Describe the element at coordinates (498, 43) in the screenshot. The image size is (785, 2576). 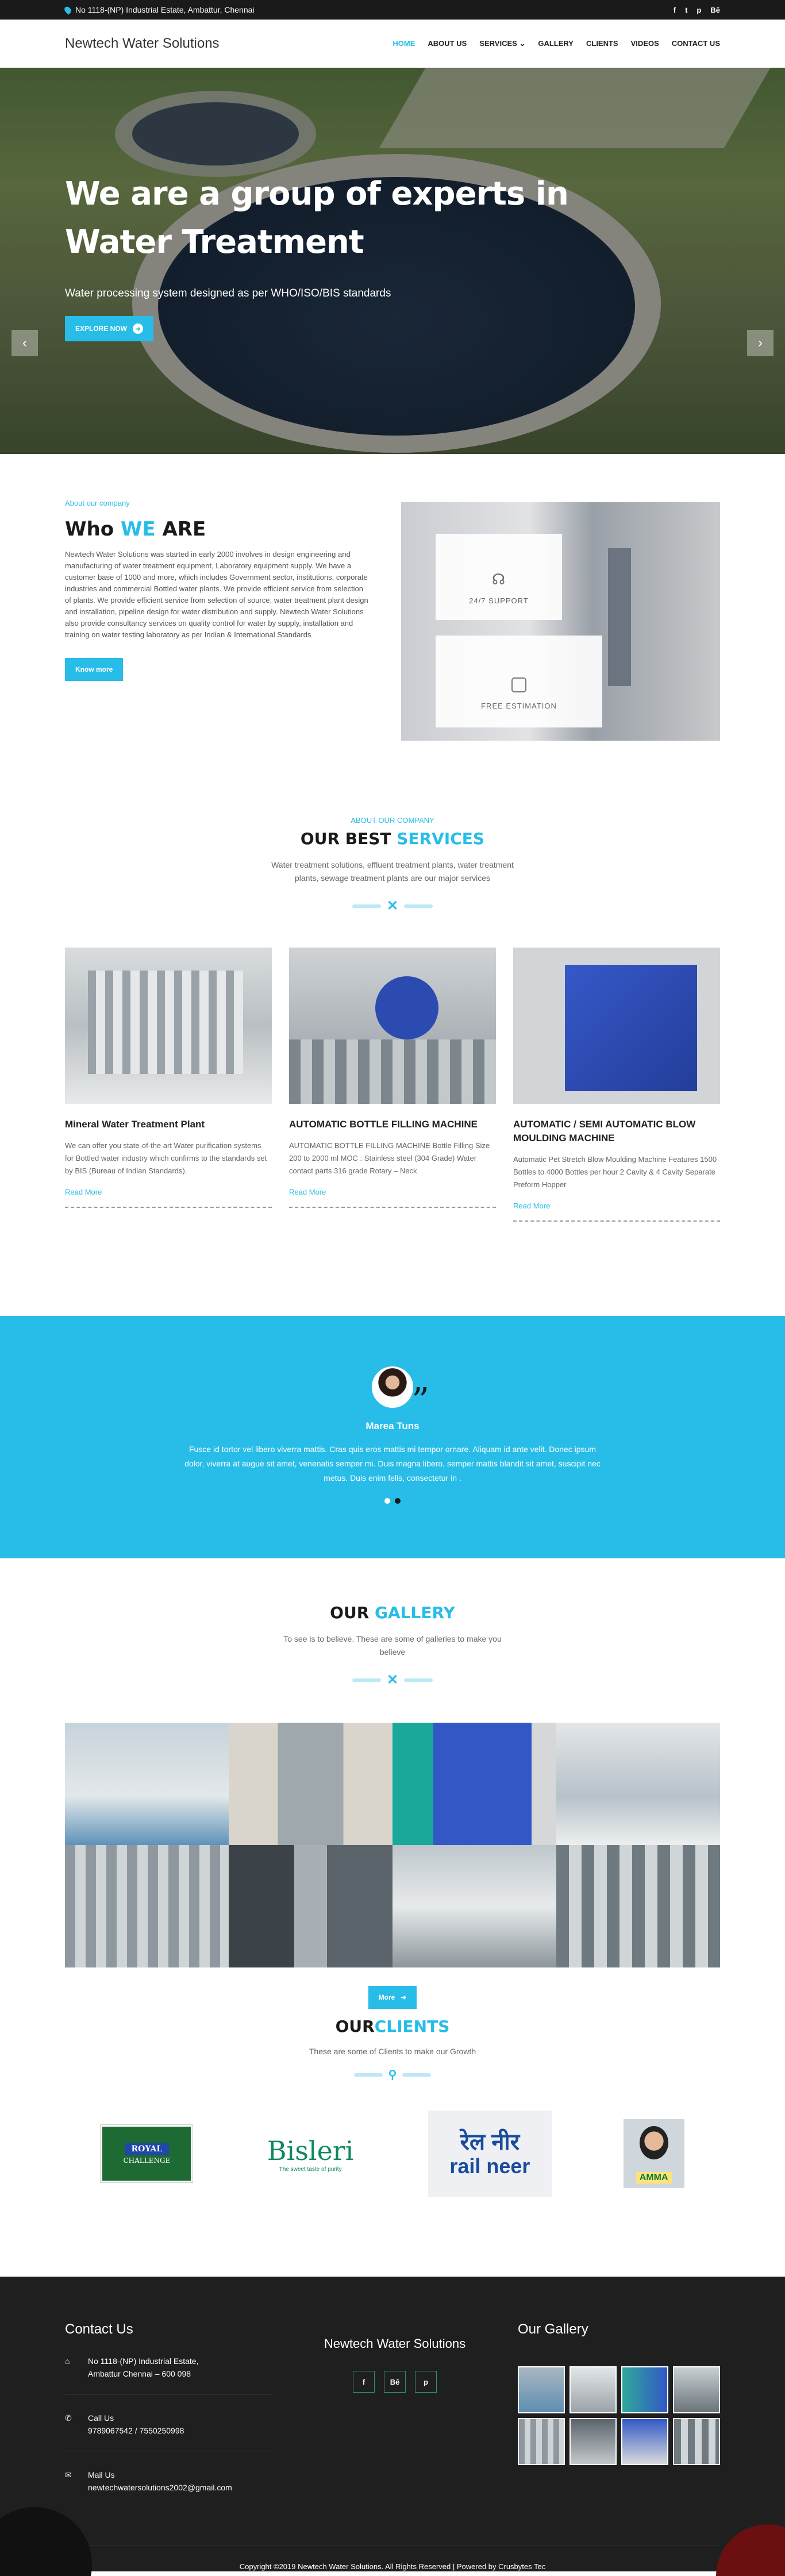
I see `nav-services-label: SERVICES` at that location.